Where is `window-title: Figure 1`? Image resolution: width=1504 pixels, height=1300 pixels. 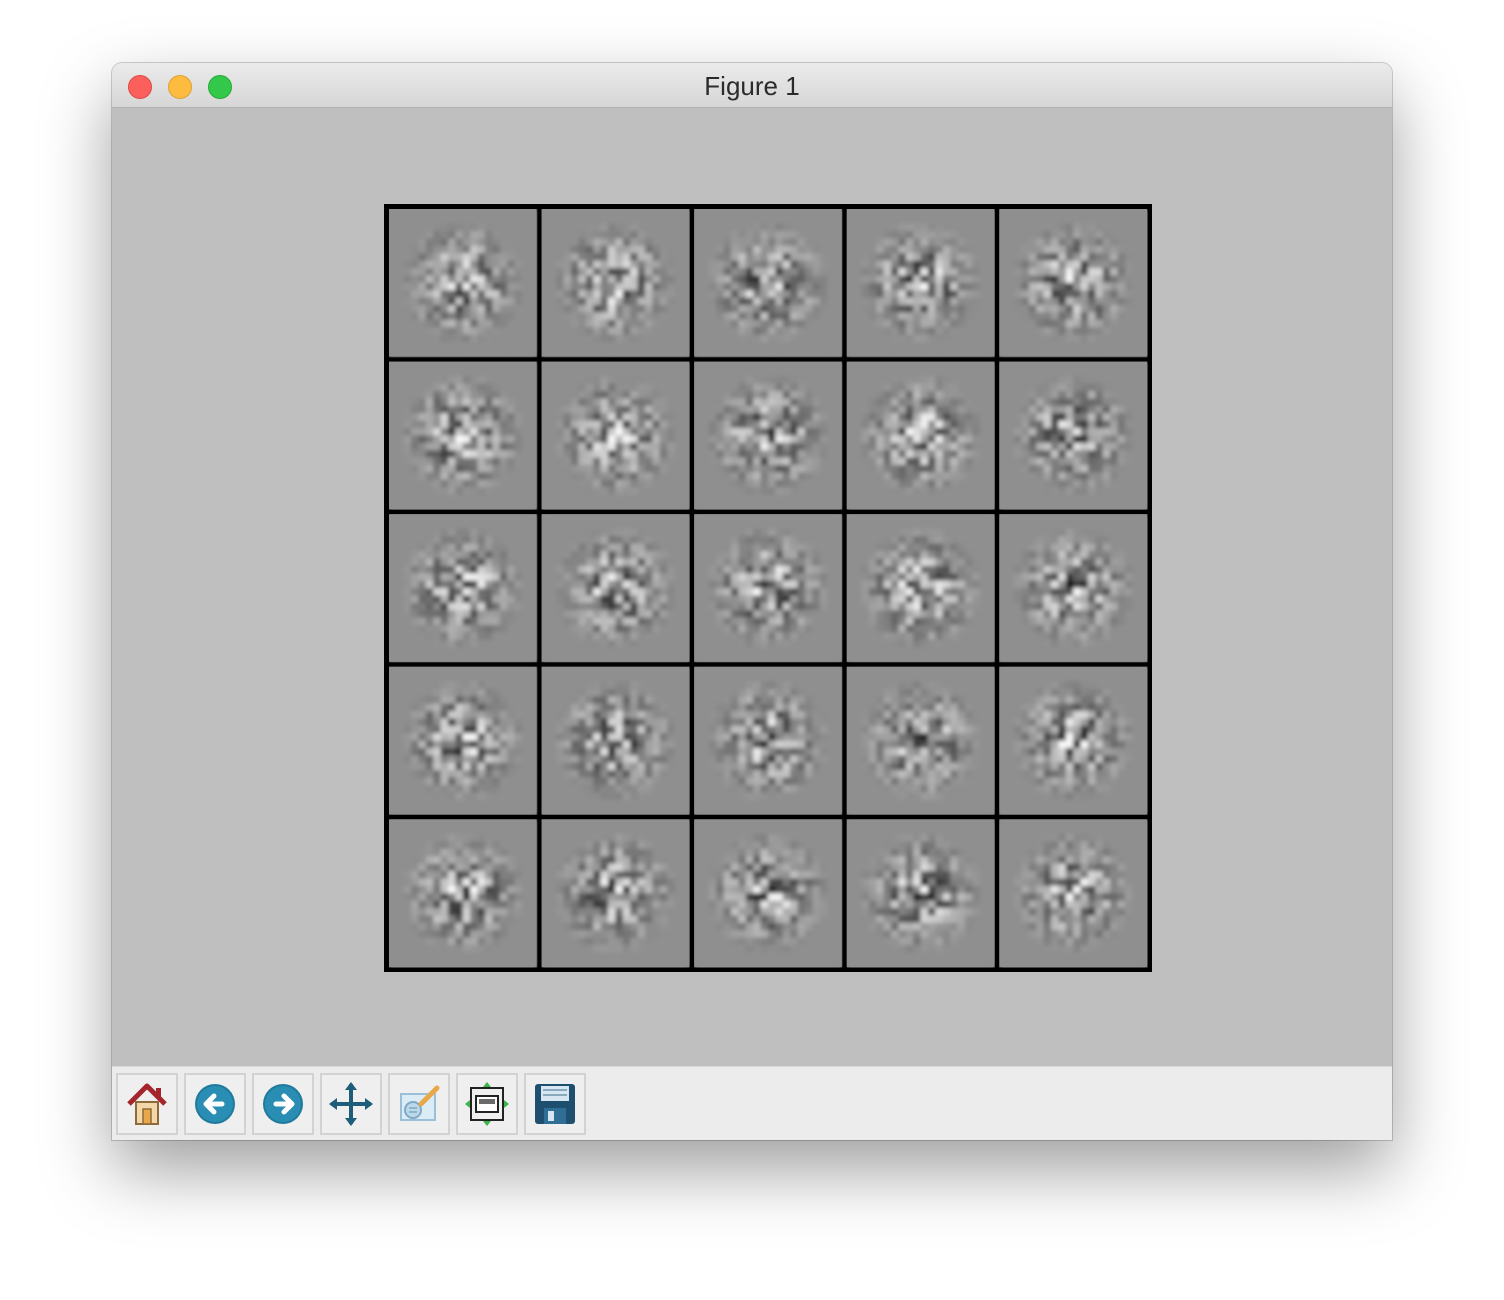 window-title: Figure 1 is located at coordinates (752, 86).